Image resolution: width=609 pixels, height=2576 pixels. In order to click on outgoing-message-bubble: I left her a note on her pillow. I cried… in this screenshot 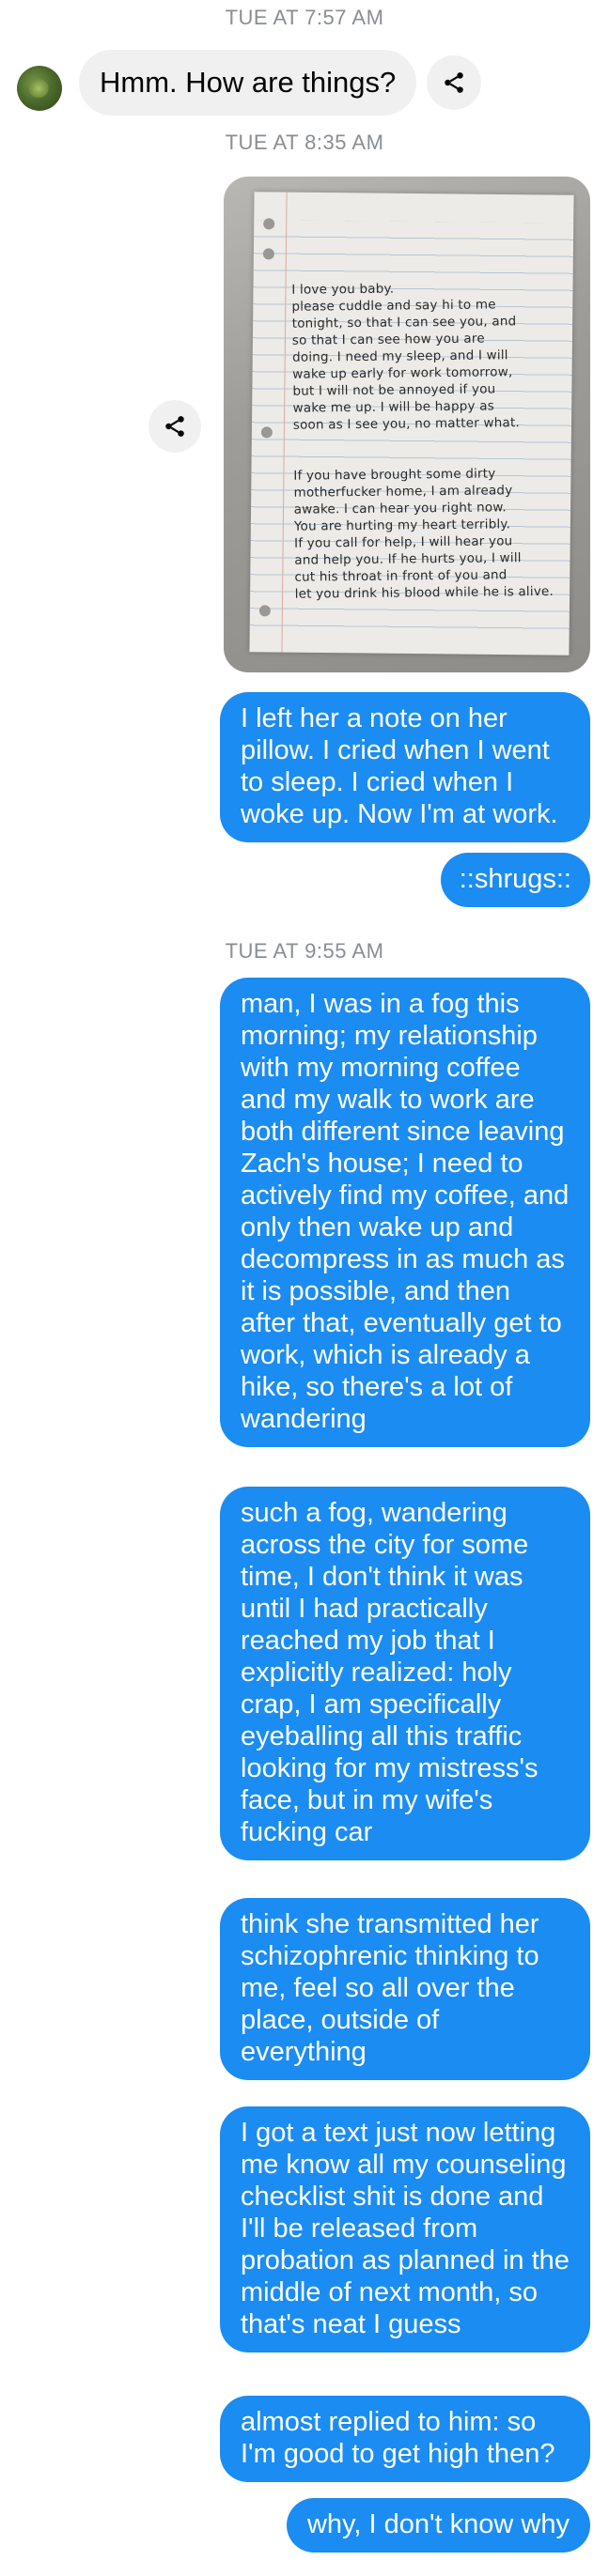, I will do `click(405, 767)`.